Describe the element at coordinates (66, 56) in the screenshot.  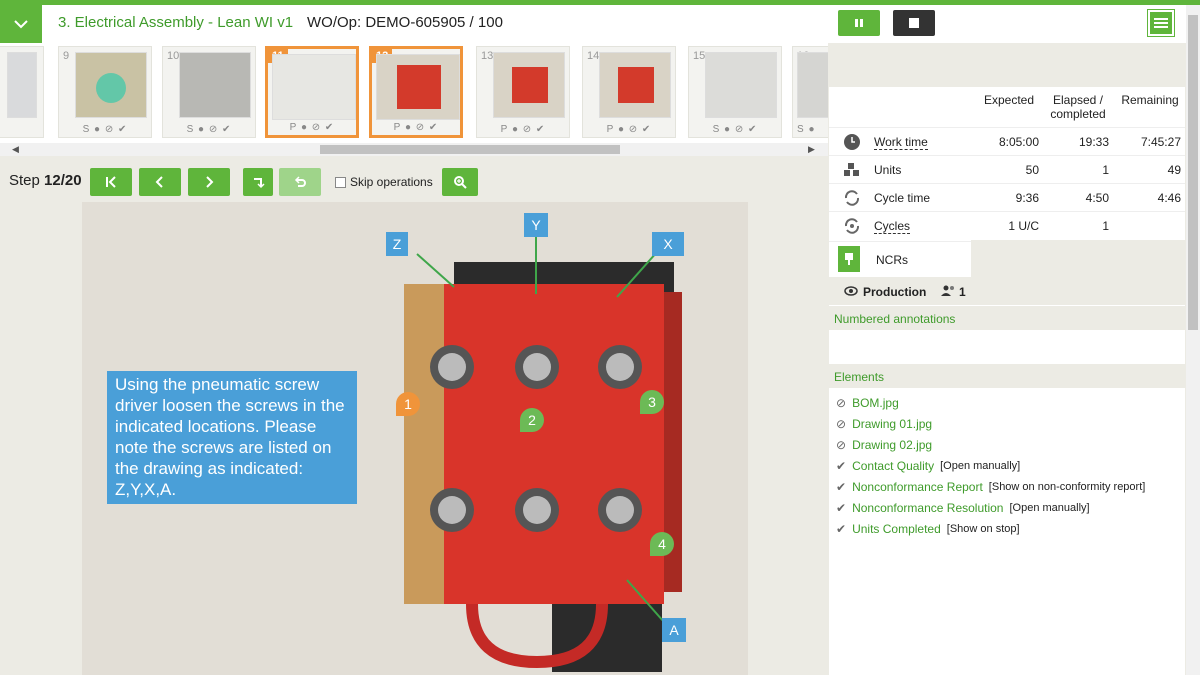
I see `thumbnail-number: 9` at that location.